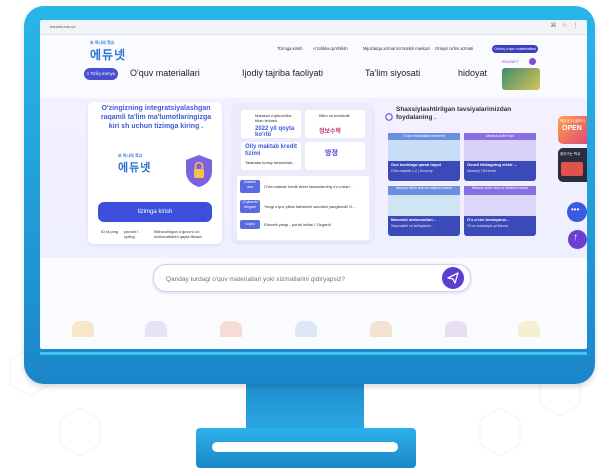 This screenshot has width=610, height=471. What do you see at coordinates (472, 73) in the screenshot?
I see `nav-guidance: hidoyat` at bounding box center [472, 73].